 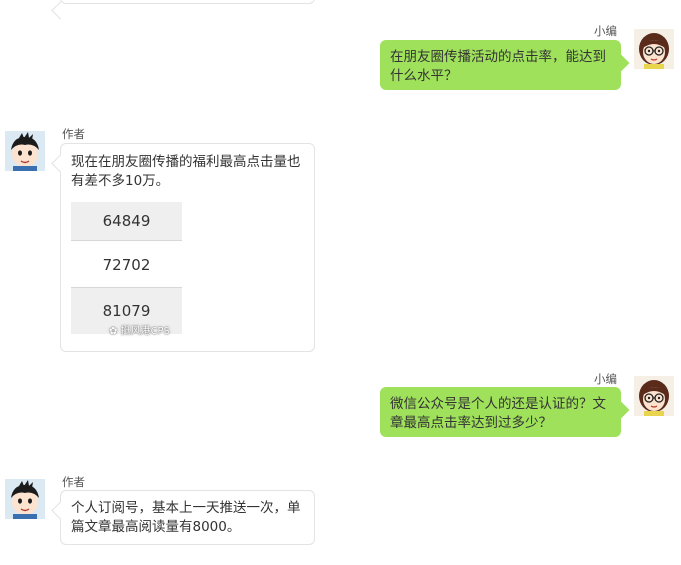 What do you see at coordinates (186, 171) in the screenshot?
I see `author-message-1-text: 现在在朋友圈传播的福利最高点击量也有差不多10万。` at bounding box center [186, 171].